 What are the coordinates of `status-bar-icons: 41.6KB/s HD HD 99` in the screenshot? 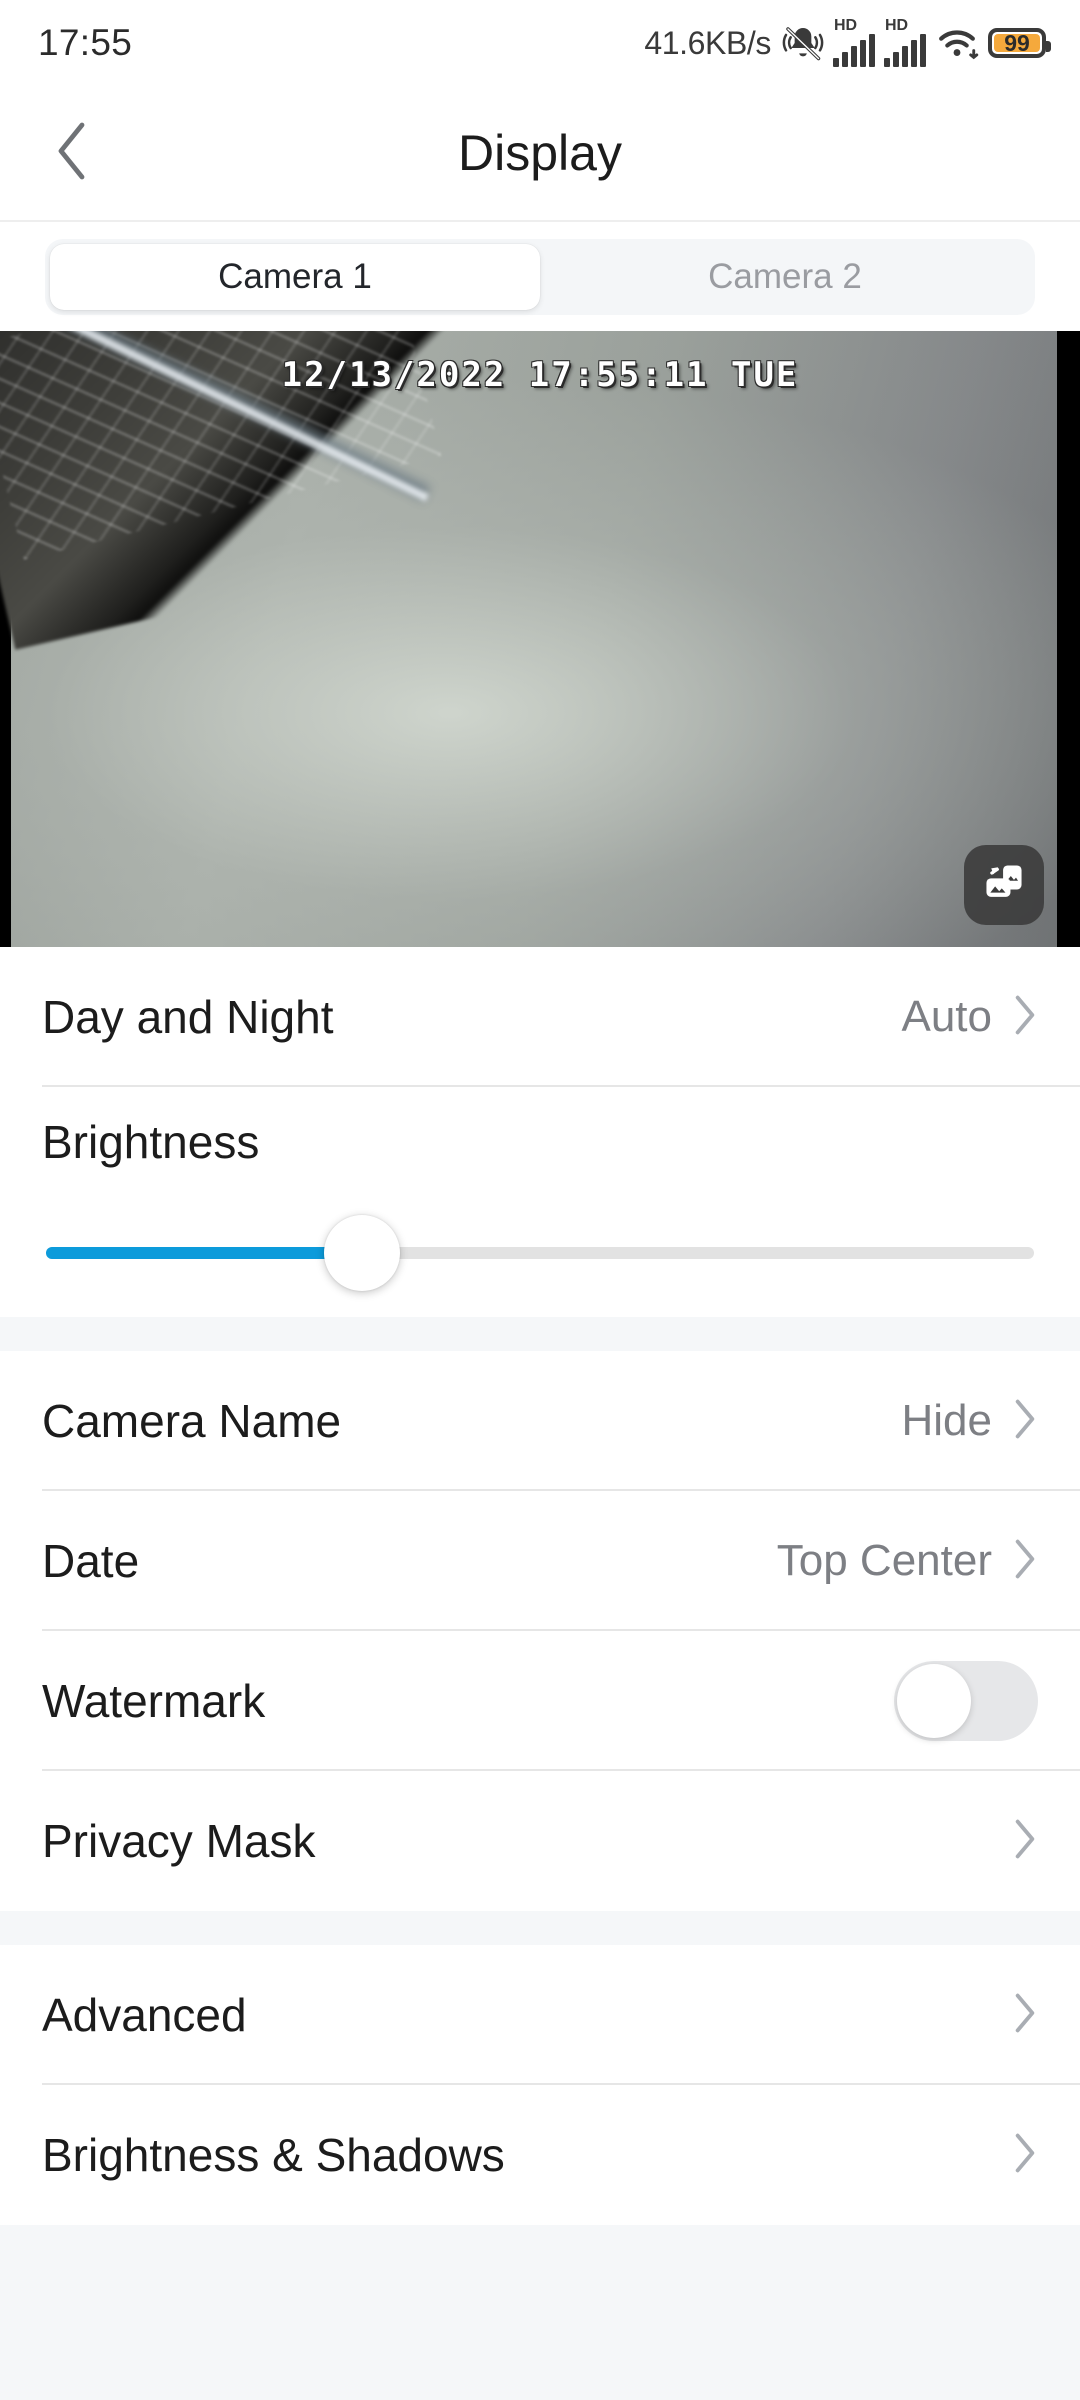 It's located at (847, 41).